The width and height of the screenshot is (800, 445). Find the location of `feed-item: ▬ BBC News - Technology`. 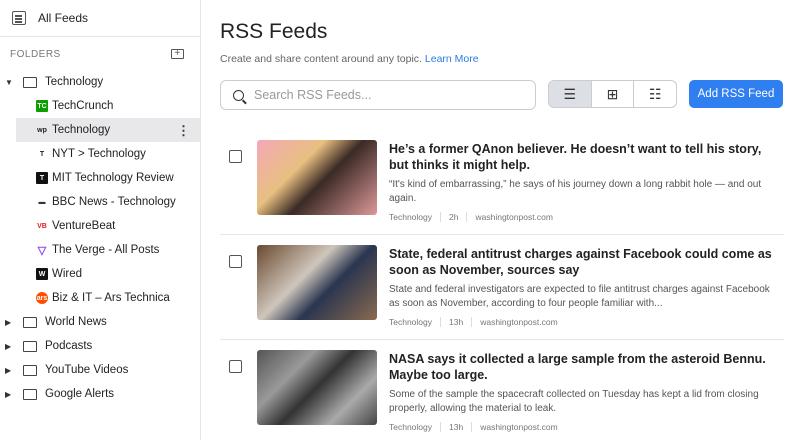

feed-item: ▬ BBC News - Technology is located at coordinates (108, 202).